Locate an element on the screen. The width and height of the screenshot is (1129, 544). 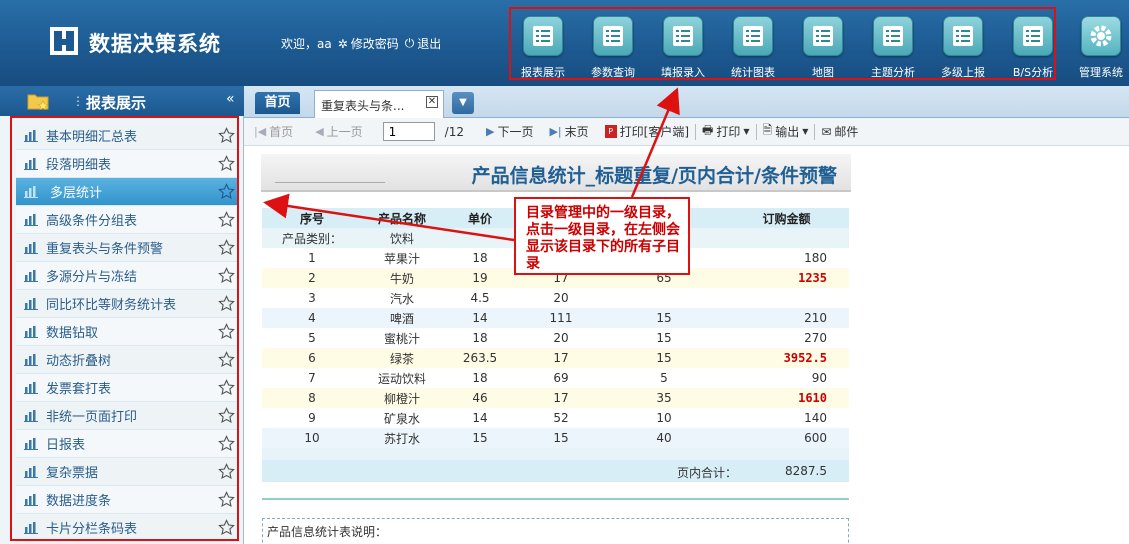
prev-page-button: ◀ 上一页 is located at coordinates (338, 131).